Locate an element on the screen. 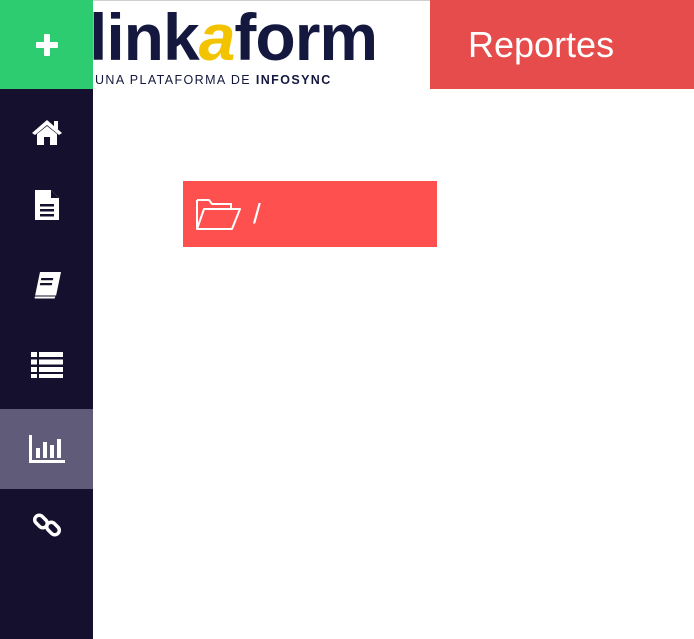 The width and height of the screenshot is (694, 639). sidebar-item-catalogs is located at coordinates (46, 285).